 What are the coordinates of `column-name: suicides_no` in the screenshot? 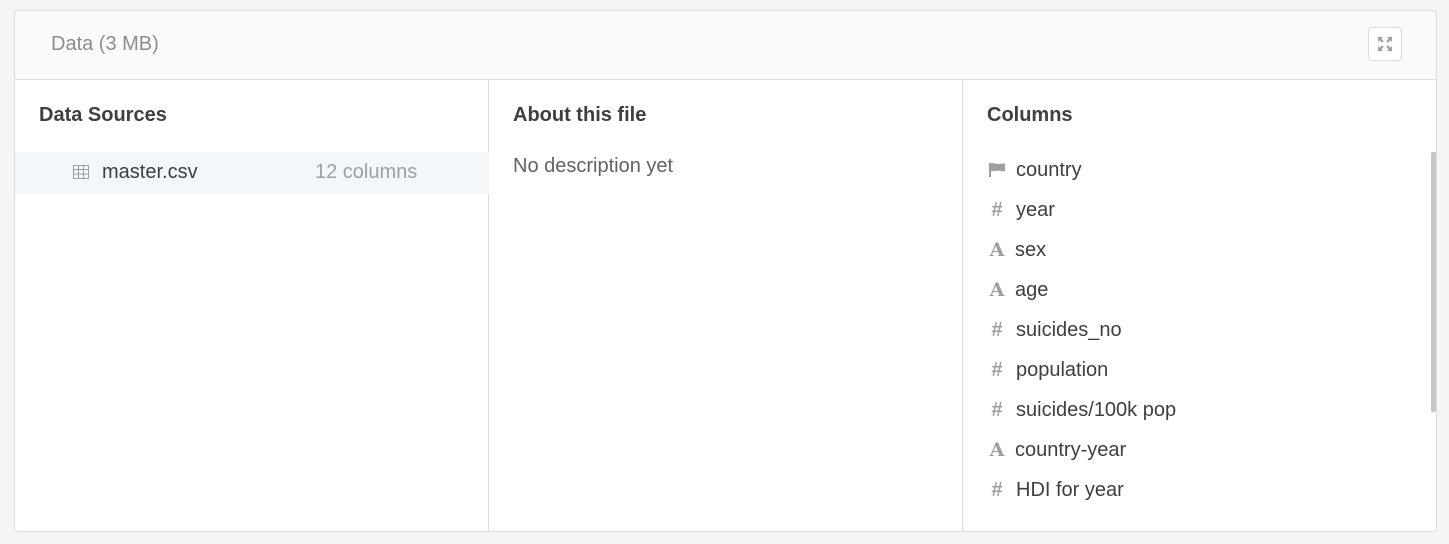 It's located at (1069, 329).